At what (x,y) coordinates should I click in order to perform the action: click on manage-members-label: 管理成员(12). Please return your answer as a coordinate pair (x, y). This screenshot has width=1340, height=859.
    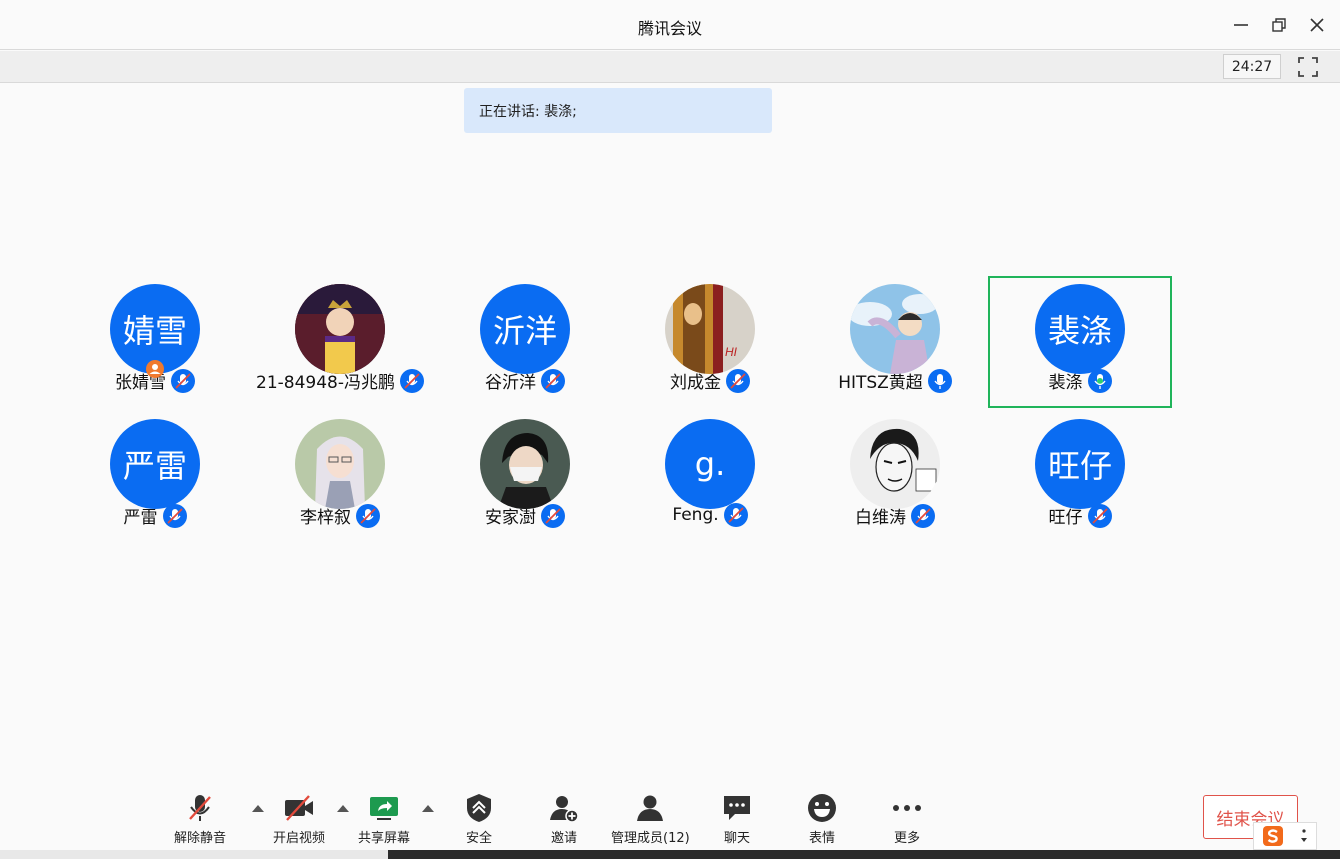
    Looking at the image, I should click on (650, 838).